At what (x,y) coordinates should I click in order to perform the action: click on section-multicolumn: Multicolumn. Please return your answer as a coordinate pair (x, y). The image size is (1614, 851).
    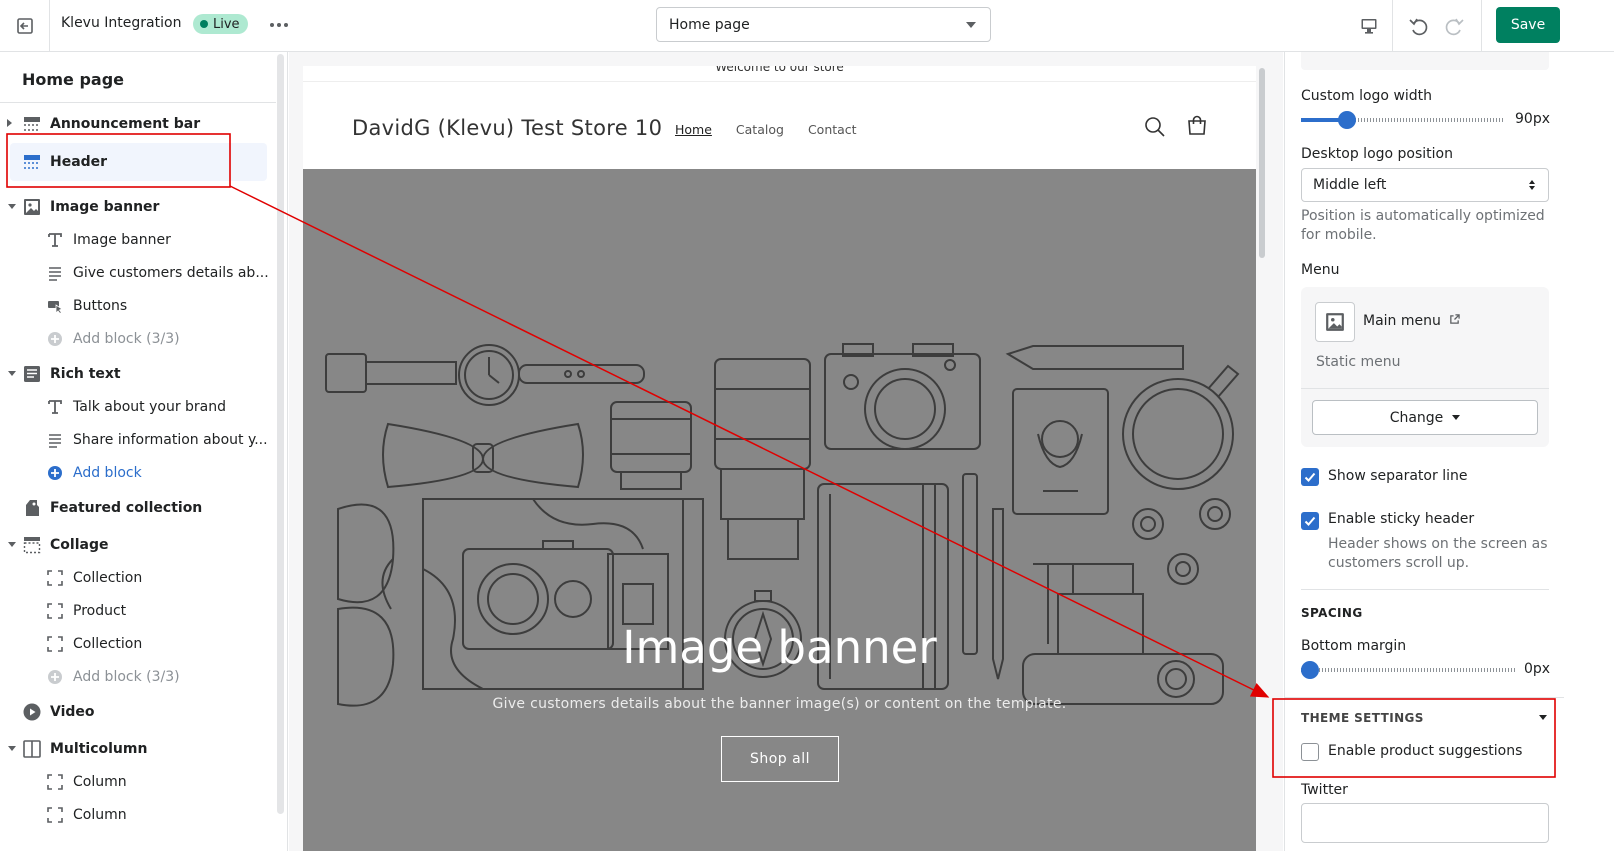
    Looking at the image, I should click on (138, 748).